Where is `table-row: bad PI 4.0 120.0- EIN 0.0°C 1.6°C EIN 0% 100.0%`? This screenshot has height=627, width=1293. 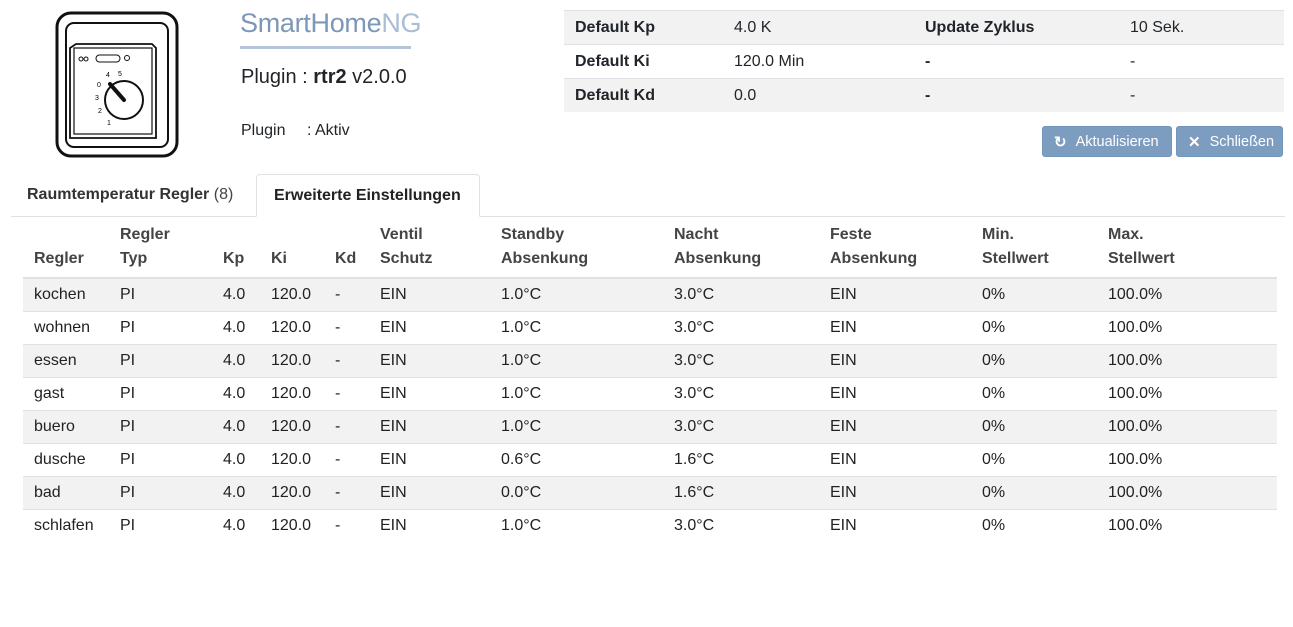 table-row: bad PI 4.0 120.0- EIN 0.0°C 1.6°C EIN 0% 100.0% is located at coordinates (650, 493).